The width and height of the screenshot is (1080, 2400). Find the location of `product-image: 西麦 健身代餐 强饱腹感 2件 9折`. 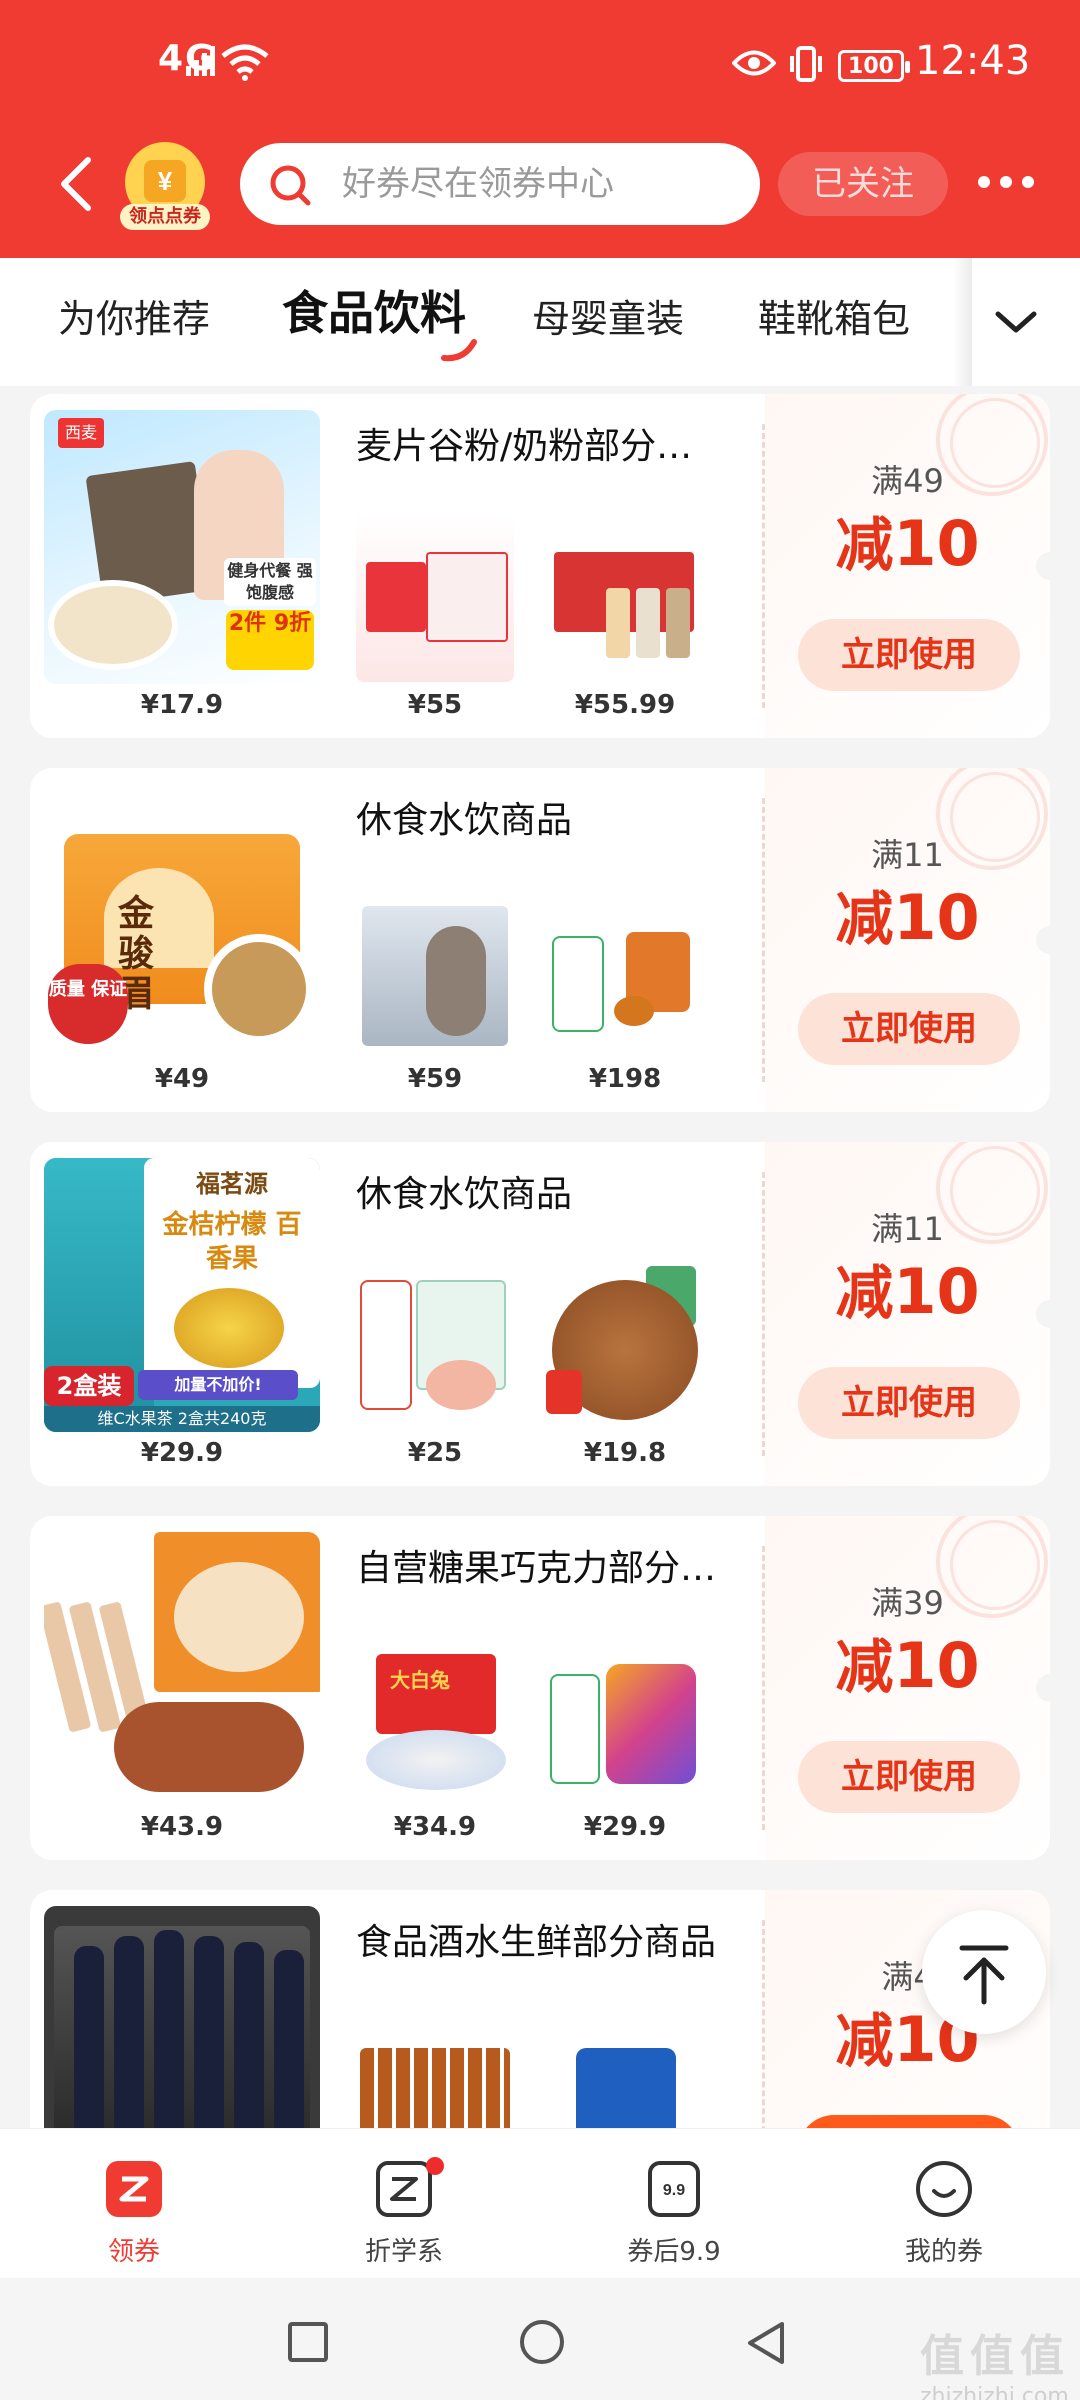

product-image: 西麦 健身代餐 强饱腹感 2件 9折 is located at coordinates (182, 547).